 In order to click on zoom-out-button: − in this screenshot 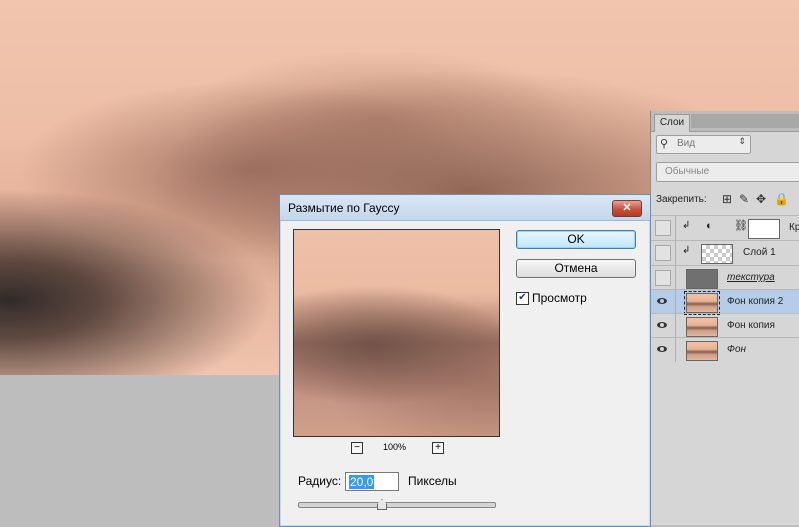, I will do `click(357, 448)`.